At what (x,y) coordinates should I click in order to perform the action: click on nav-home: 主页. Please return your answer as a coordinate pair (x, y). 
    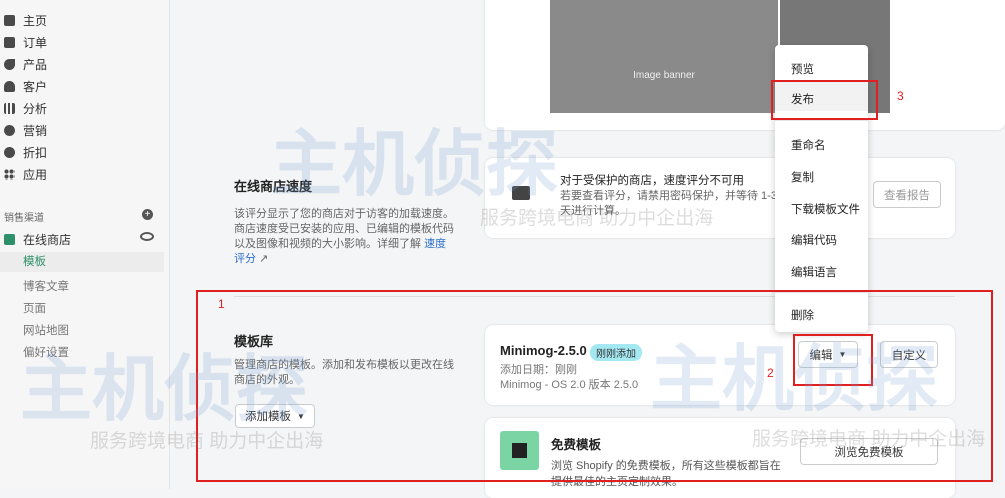
    Looking at the image, I should click on (25, 20).